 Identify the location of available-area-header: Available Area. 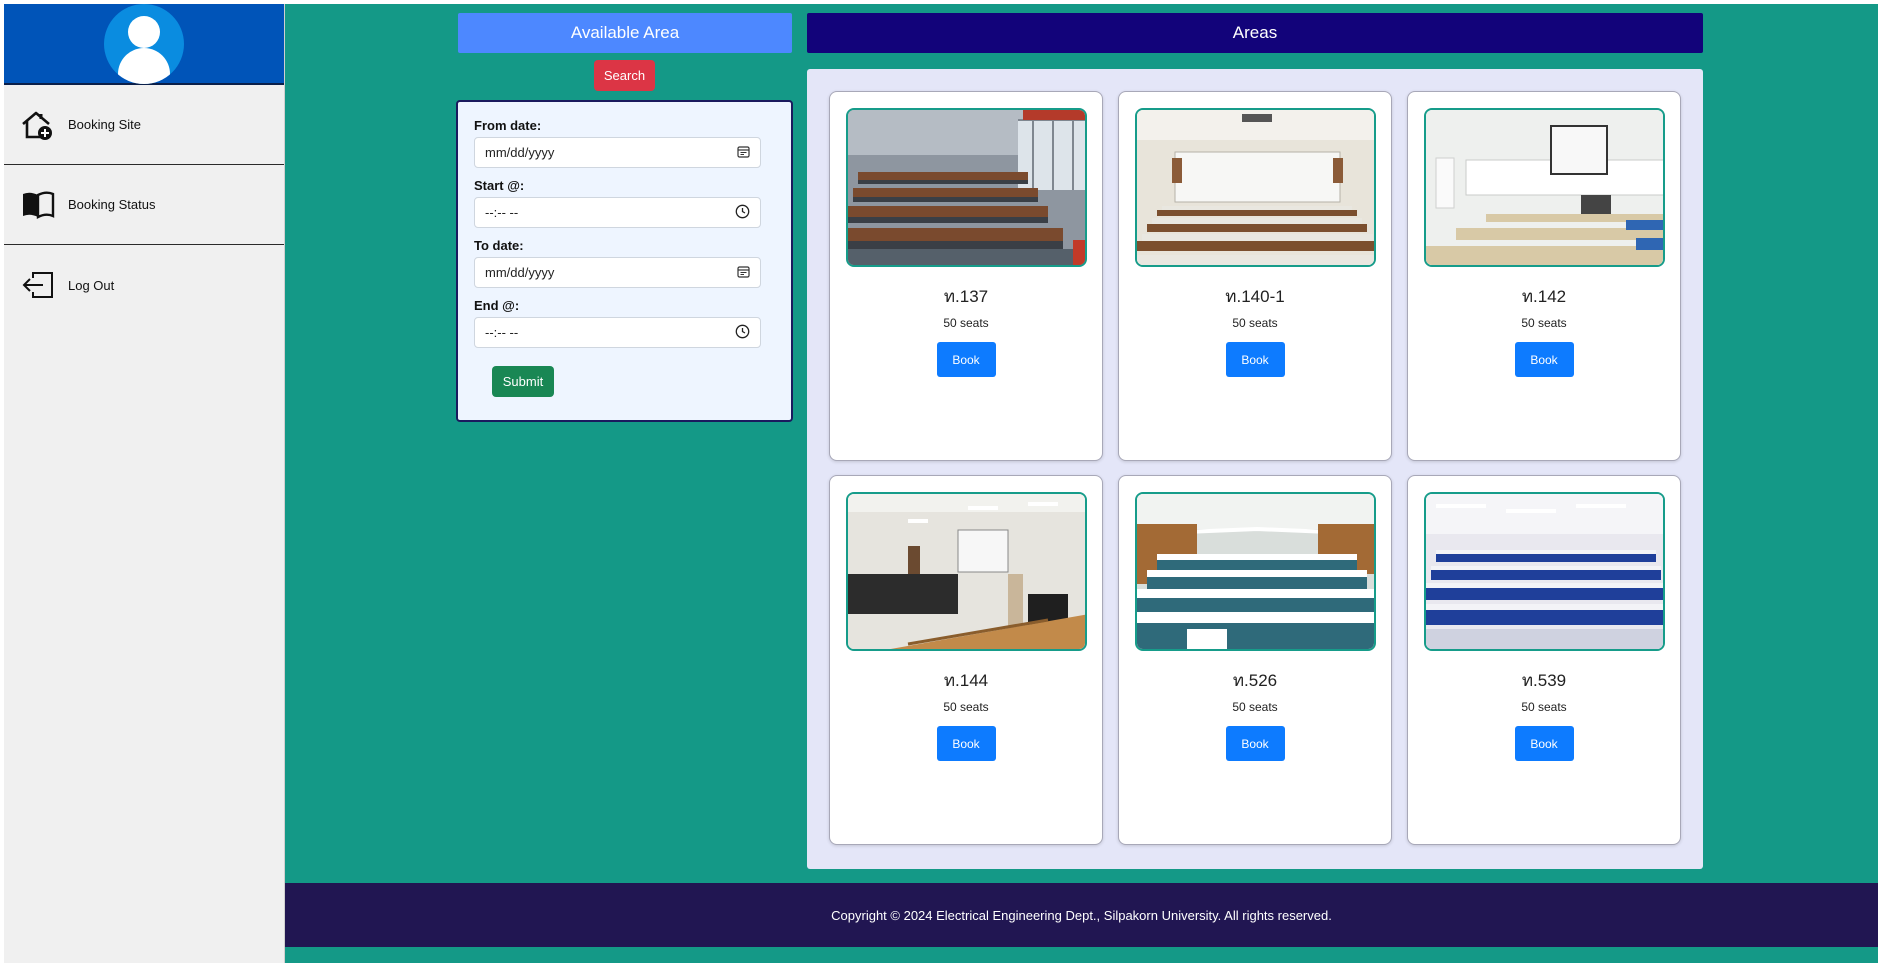
(625, 33).